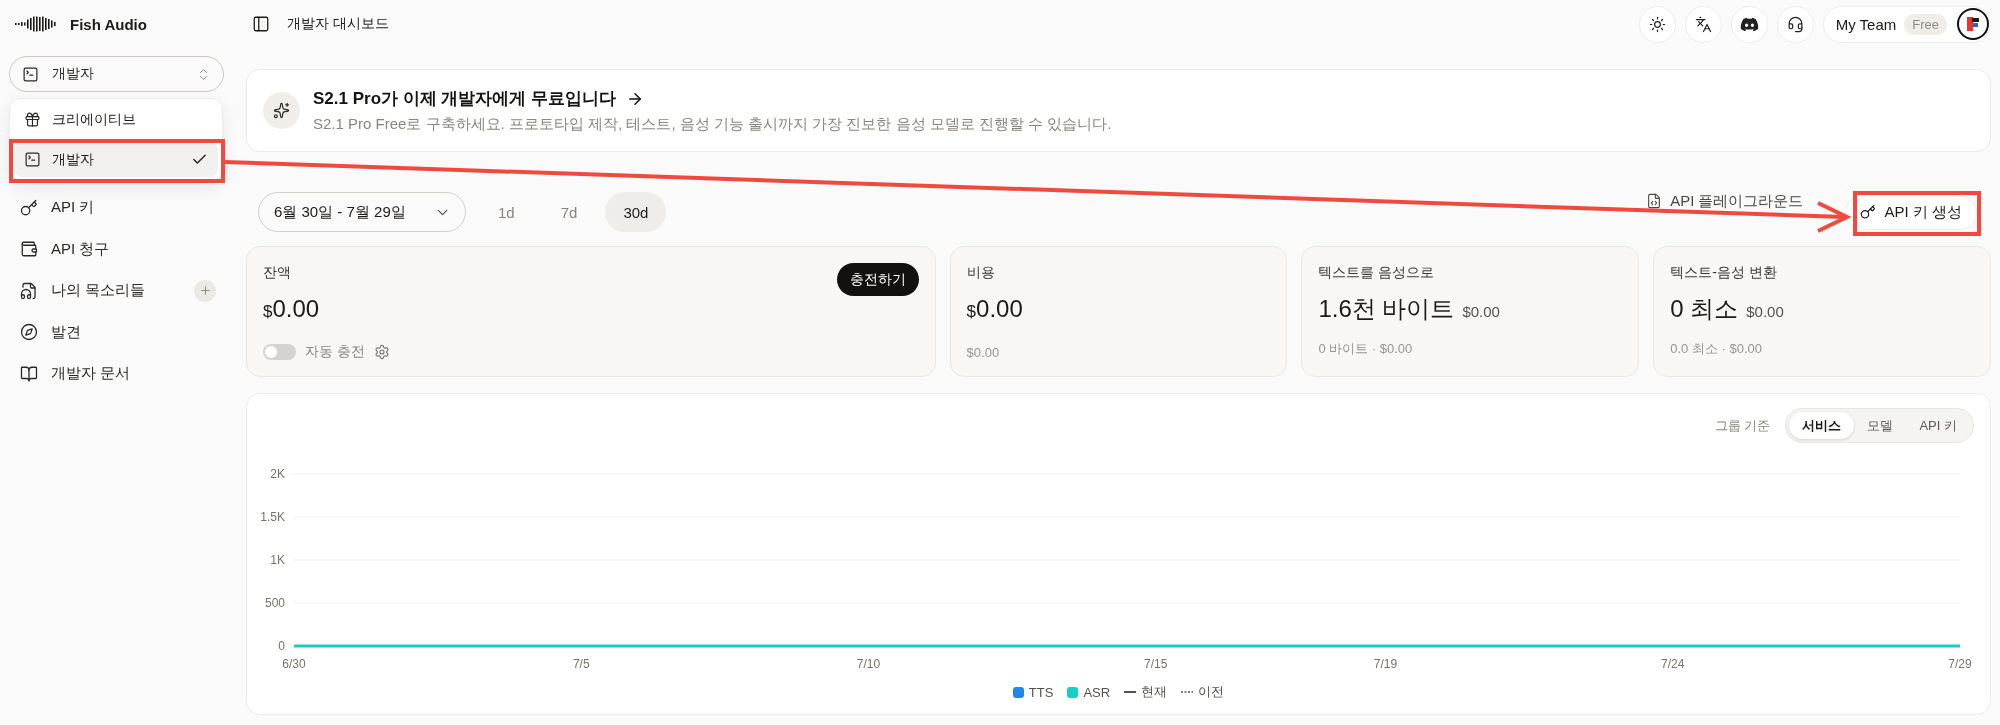 The image size is (2000, 725). I want to click on nav-item: API 키, so click(52, 208).